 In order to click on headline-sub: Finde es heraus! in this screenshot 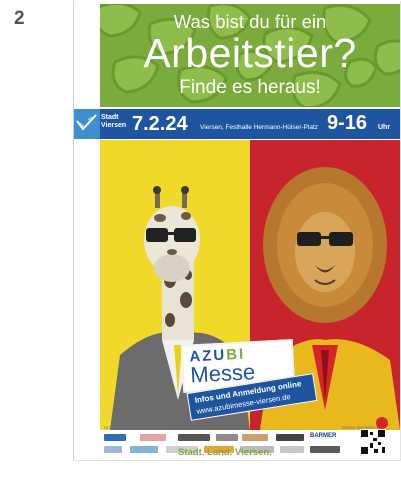, I will do `click(250, 87)`.